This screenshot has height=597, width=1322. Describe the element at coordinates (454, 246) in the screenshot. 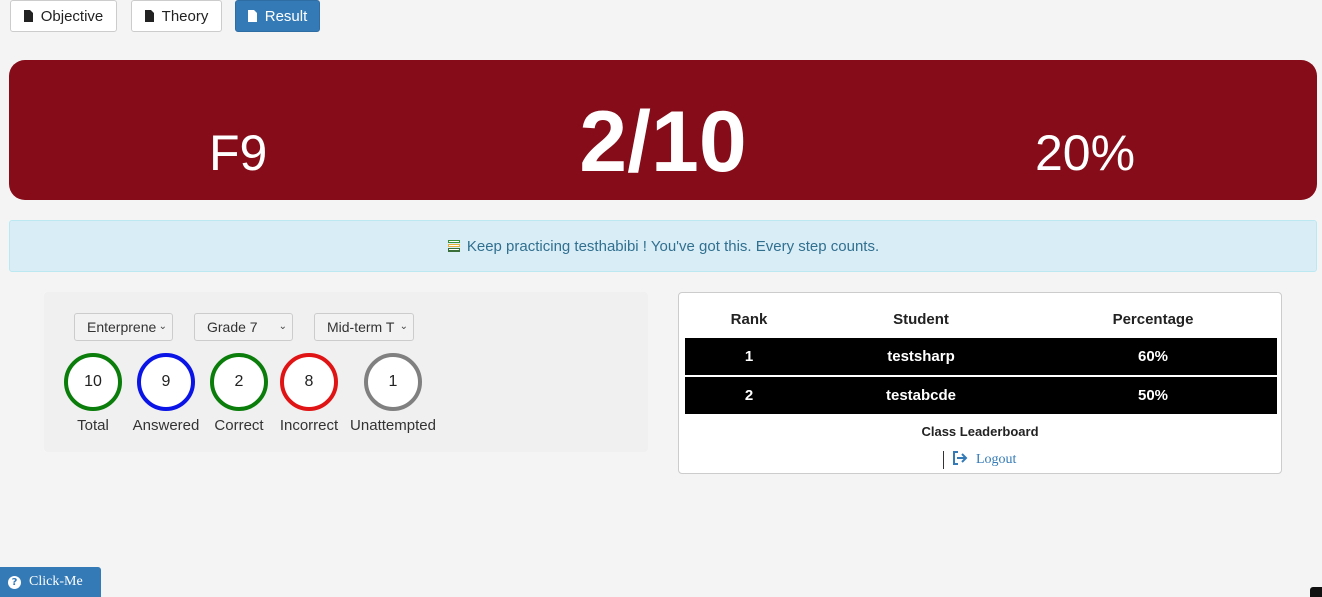

I see `books-icon` at that location.